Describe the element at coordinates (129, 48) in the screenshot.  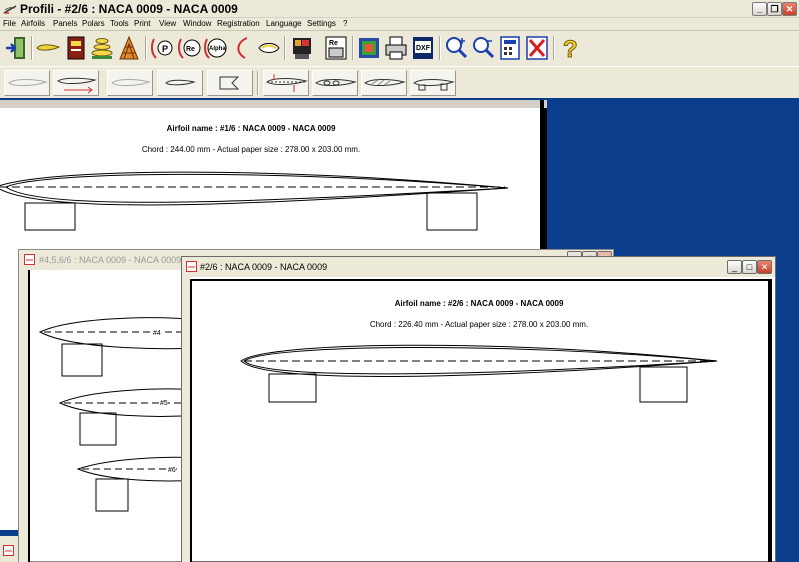
I see `wing-ribs-icon` at that location.